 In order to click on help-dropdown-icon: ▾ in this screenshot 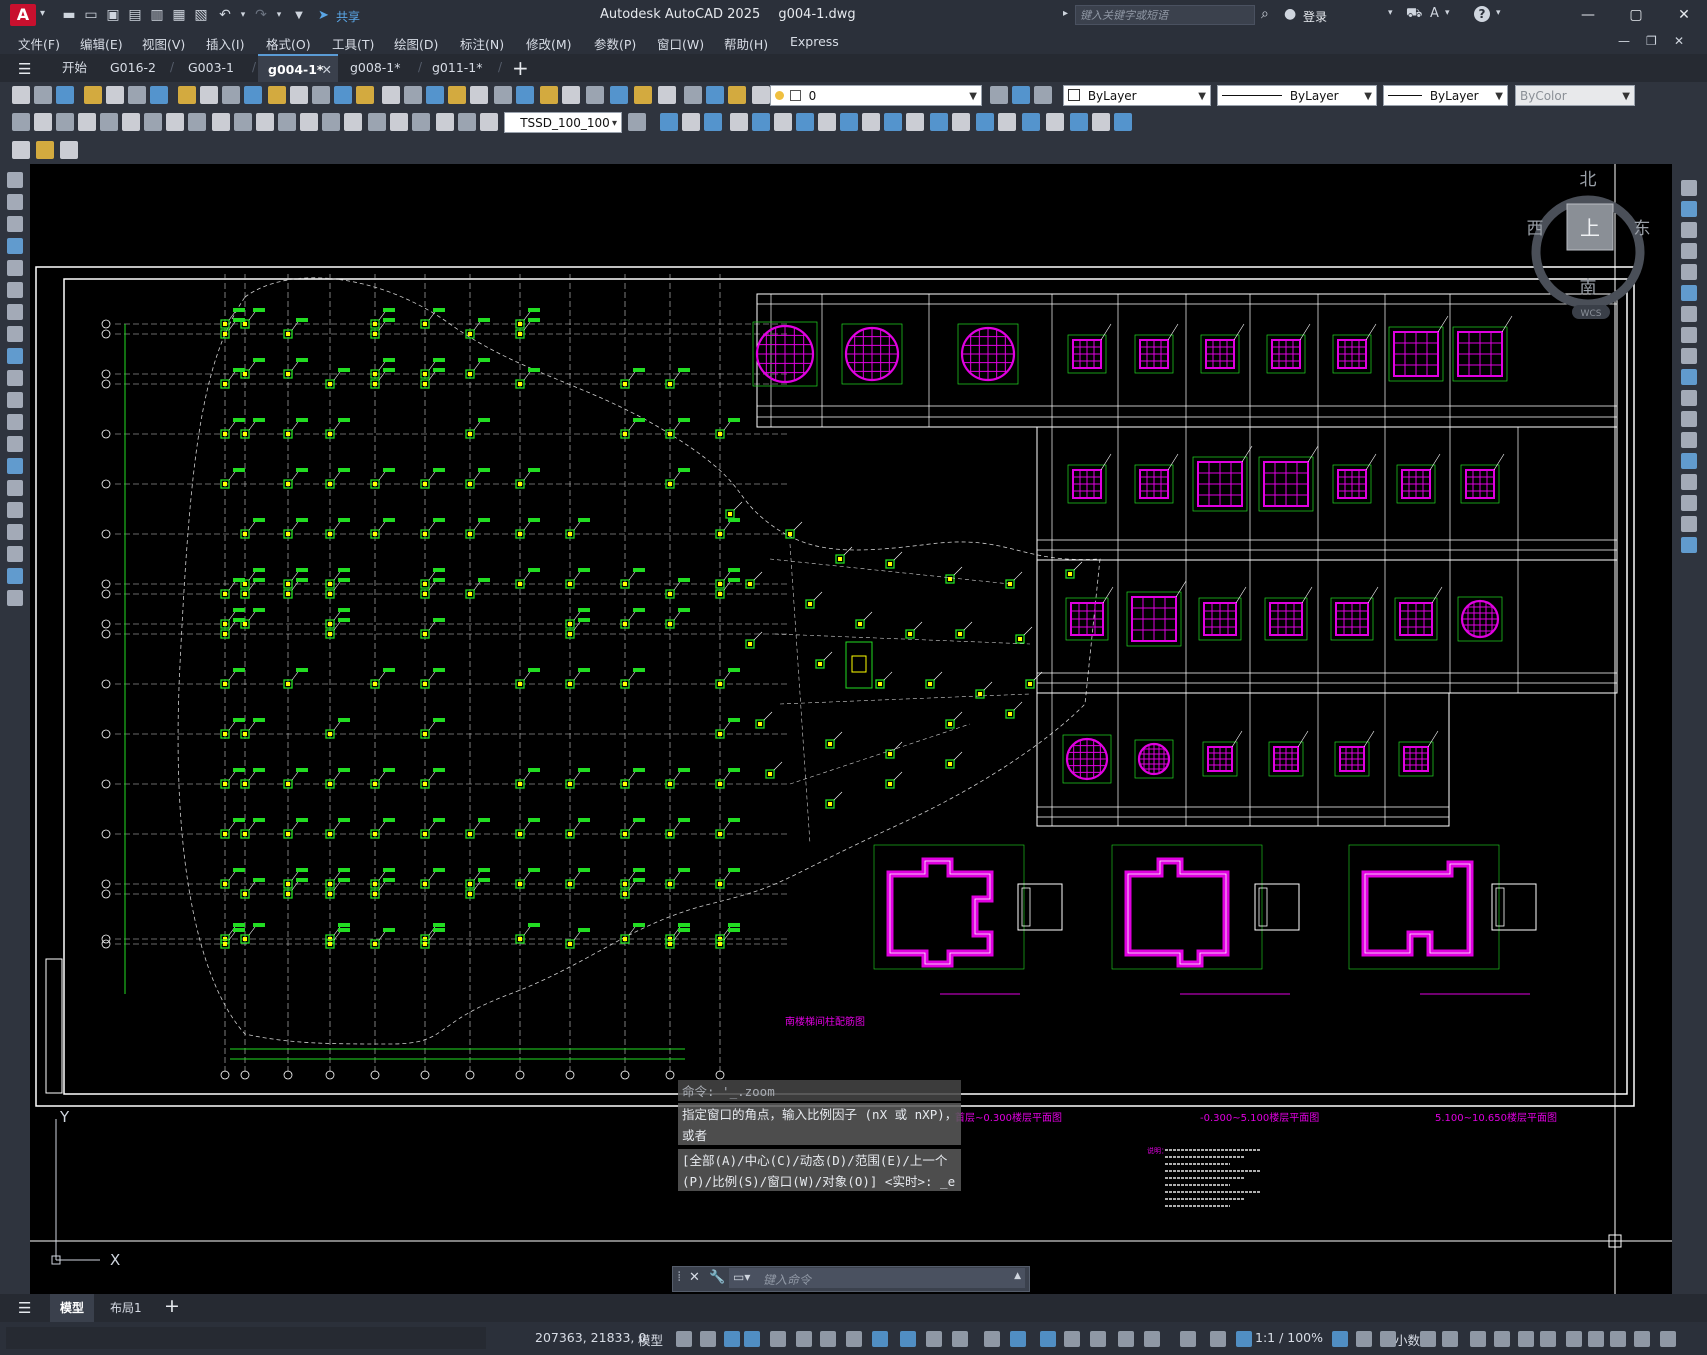, I will do `click(1498, 13)`.